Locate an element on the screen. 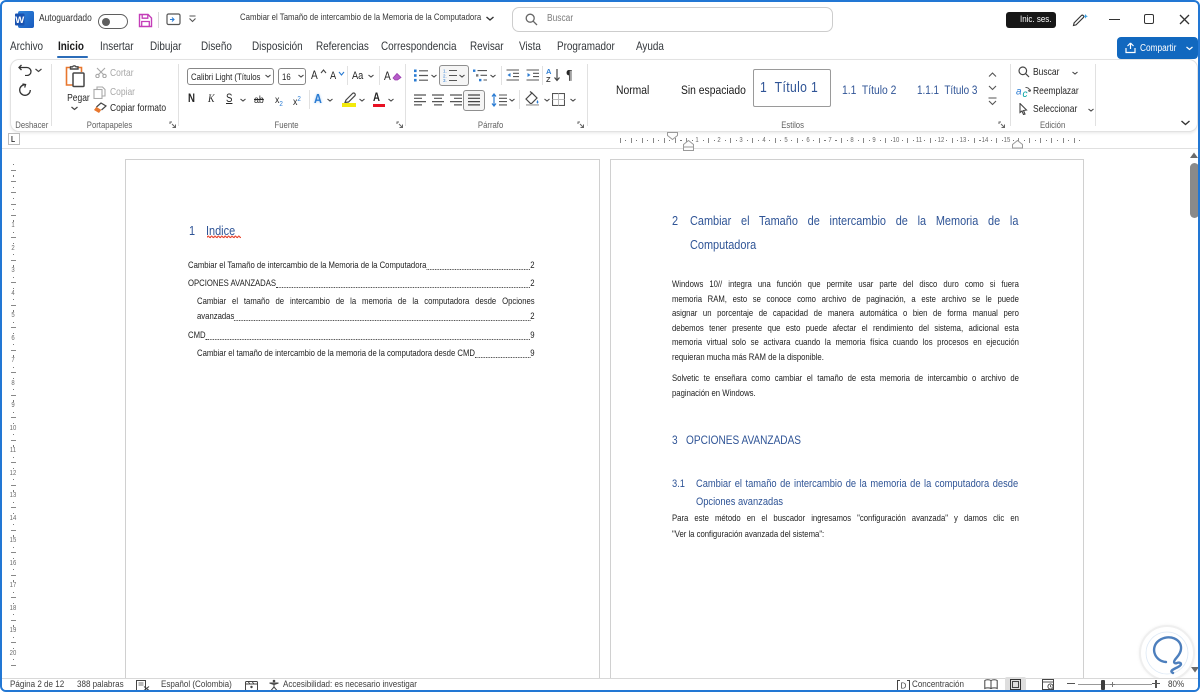 The image size is (1200, 692). svg-text: a is located at coordinates (1019, 92).